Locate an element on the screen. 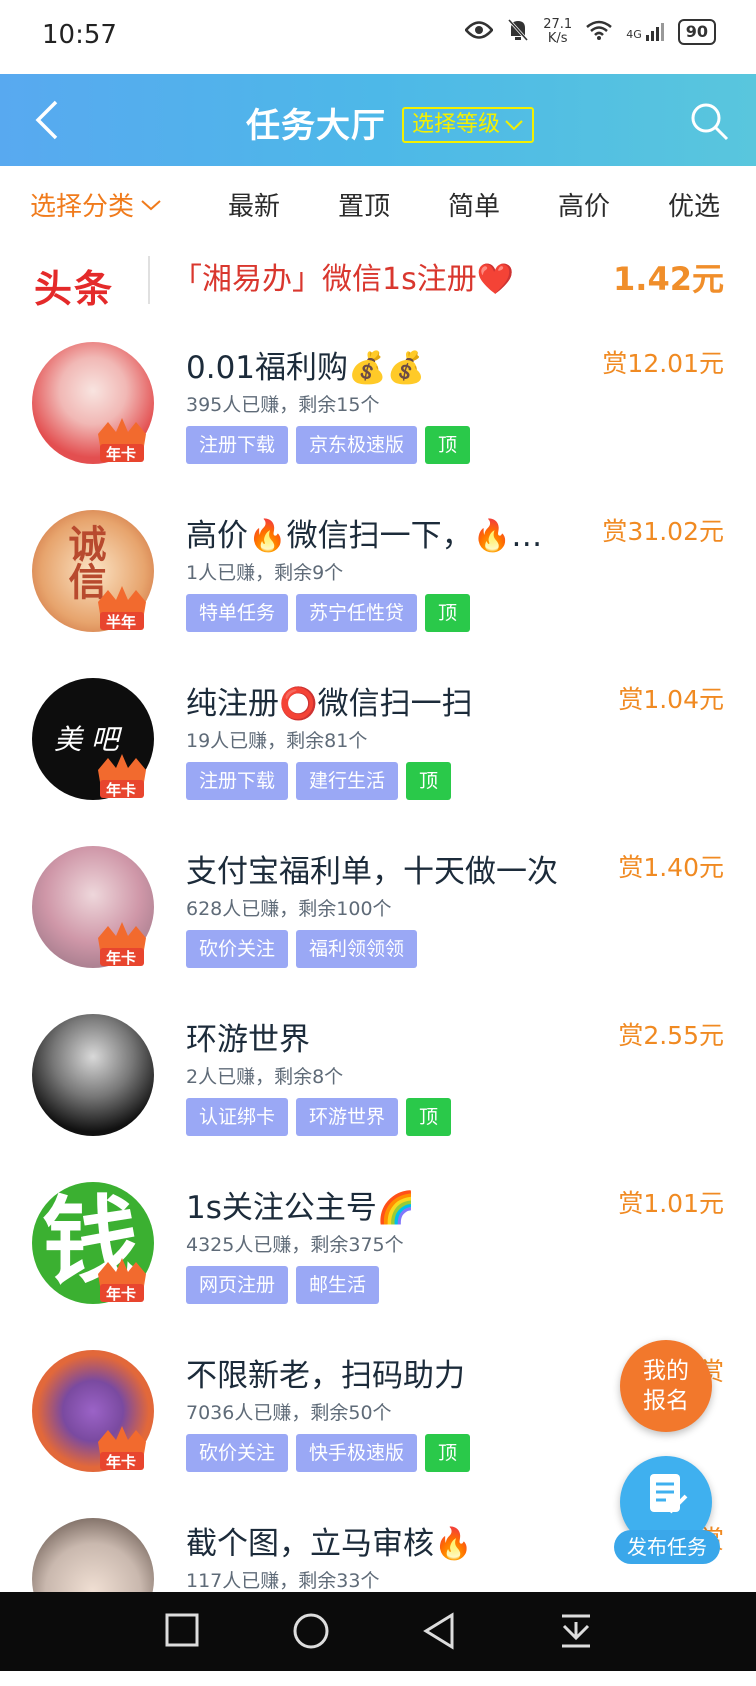 The image size is (756, 1686). task-tag: 网页注册 is located at coordinates (237, 1285).